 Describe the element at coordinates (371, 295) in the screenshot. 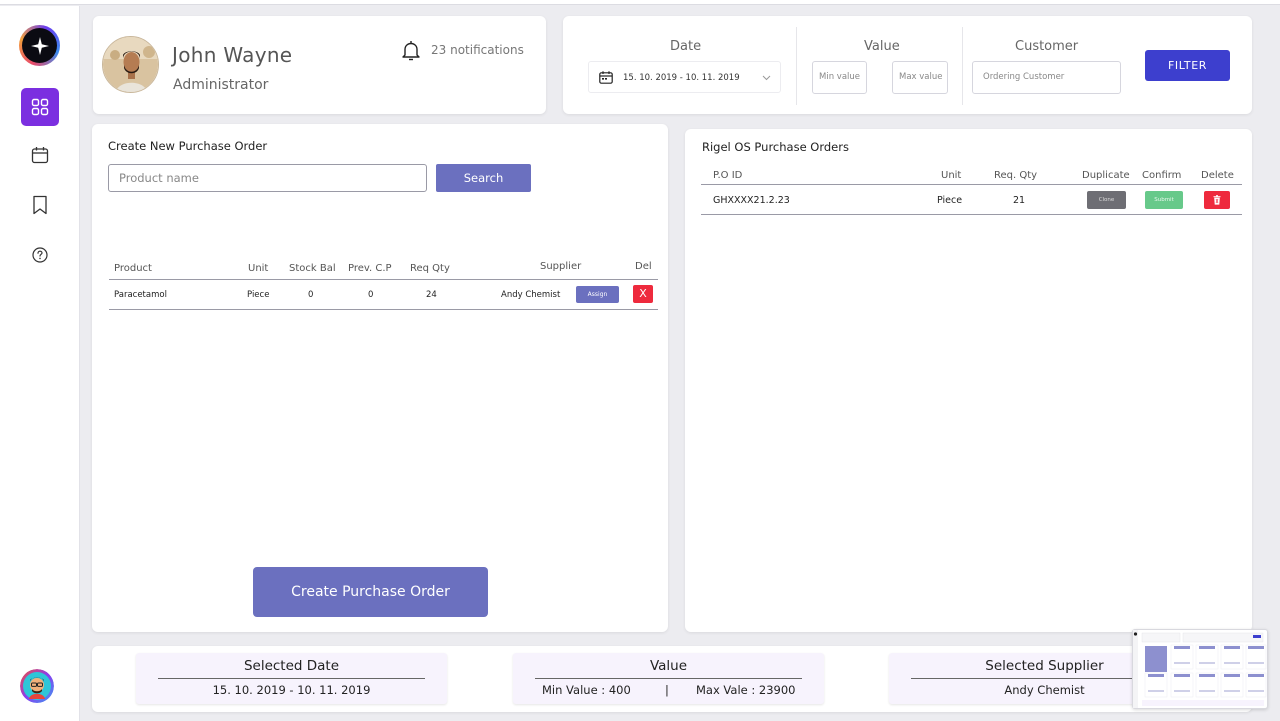

I see `cell-prev-cp: 0` at that location.